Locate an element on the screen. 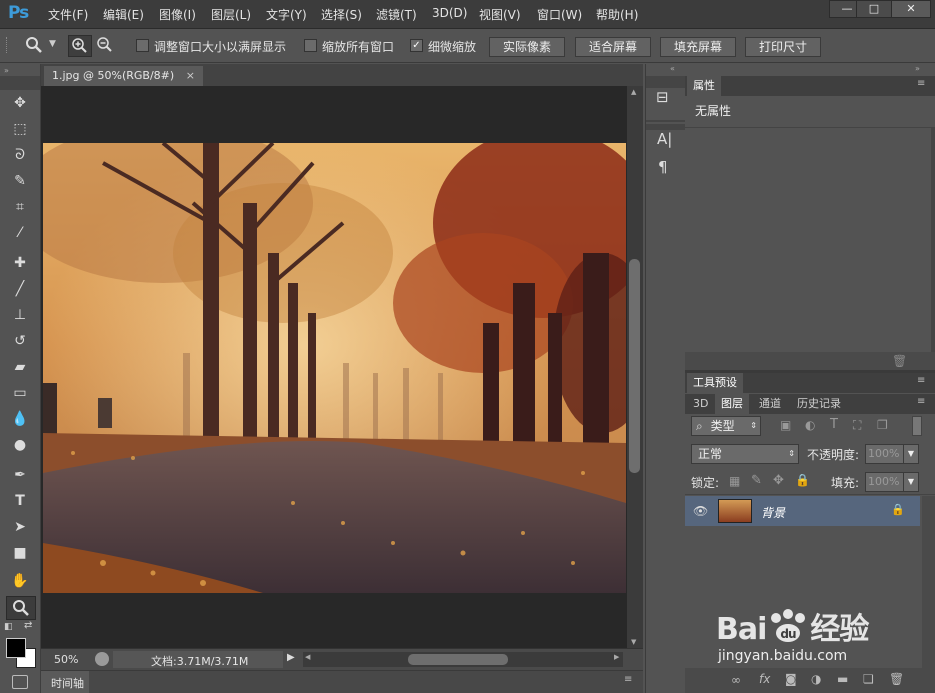 This screenshot has height=693, width=935. actual-pixels-button: 实际像素 is located at coordinates (527, 47).